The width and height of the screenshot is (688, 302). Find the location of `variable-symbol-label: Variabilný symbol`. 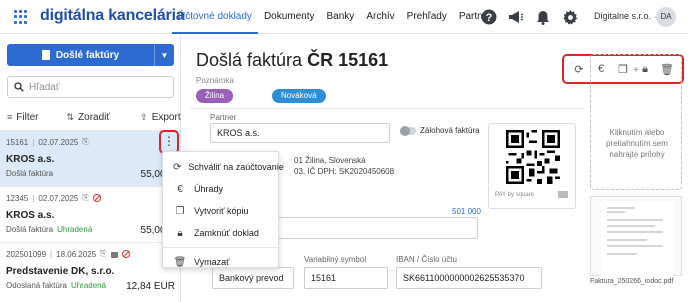

variable-symbol-label: Variabilný symbol is located at coordinates (335, 259).